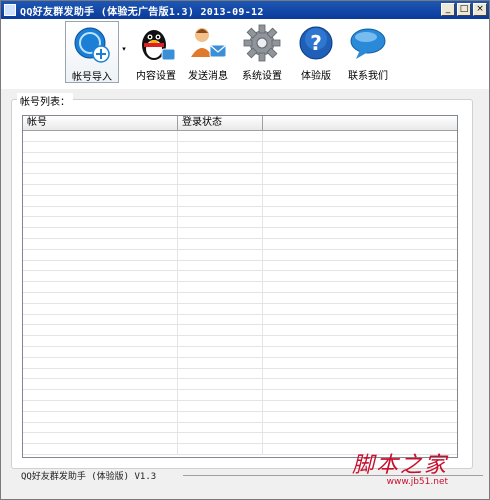 This screenshot has width=490, height=500. I want to click on toolbar: 帐号导入 ▾ 内容设置 发送消息 系统设置 ? 体验版 联系我们, so click(245, 54).